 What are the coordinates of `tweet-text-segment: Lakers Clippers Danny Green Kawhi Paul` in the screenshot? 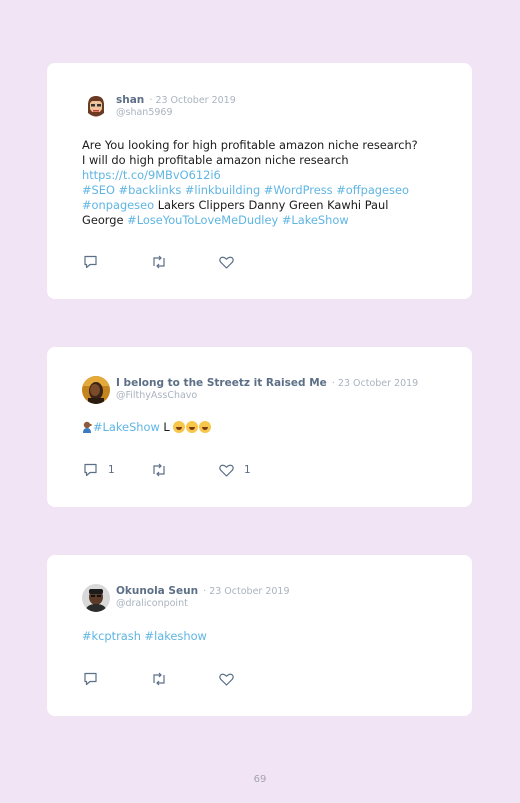 It's located at (271, 205).